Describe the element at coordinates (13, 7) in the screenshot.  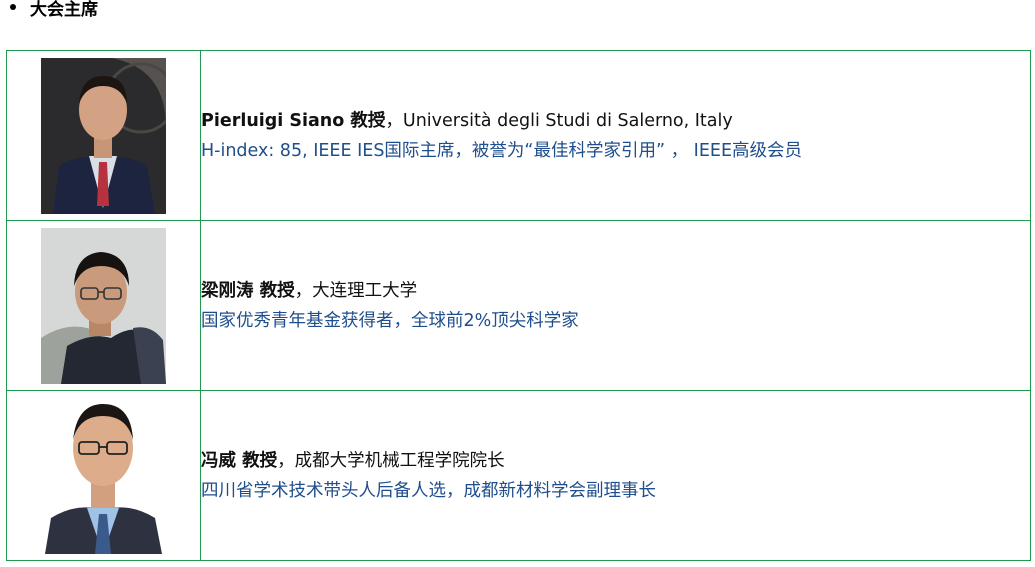
I see `bullet-icon` at that location.